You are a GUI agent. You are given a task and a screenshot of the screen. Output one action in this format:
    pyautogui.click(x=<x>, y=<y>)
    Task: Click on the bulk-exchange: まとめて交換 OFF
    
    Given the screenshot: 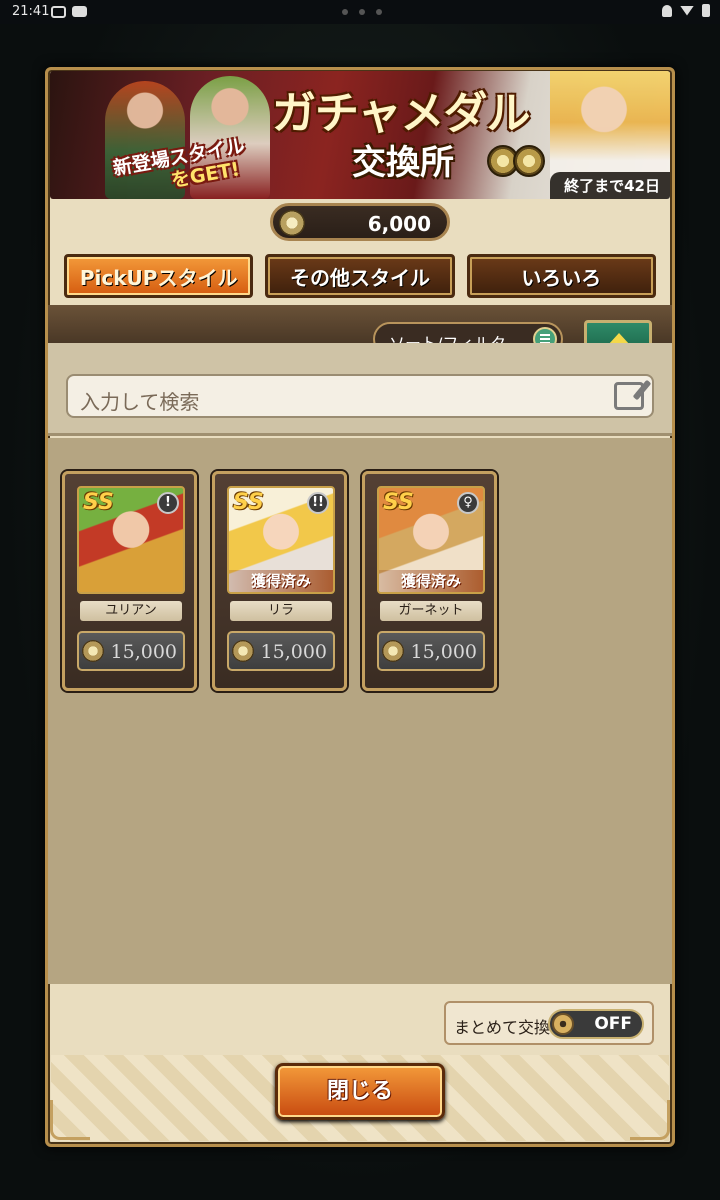 What is the action you would take?
    pyautogui.click(x=549, y=1023)
    